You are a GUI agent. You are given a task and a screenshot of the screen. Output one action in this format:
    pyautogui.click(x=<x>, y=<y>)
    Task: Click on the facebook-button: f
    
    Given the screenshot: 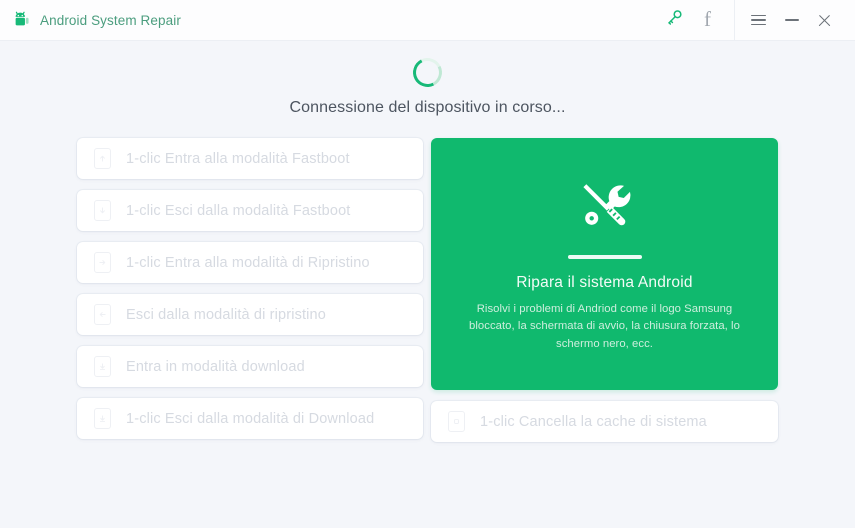 What is the action you would take?
    pyautogui.click(x=707, y=20)
    